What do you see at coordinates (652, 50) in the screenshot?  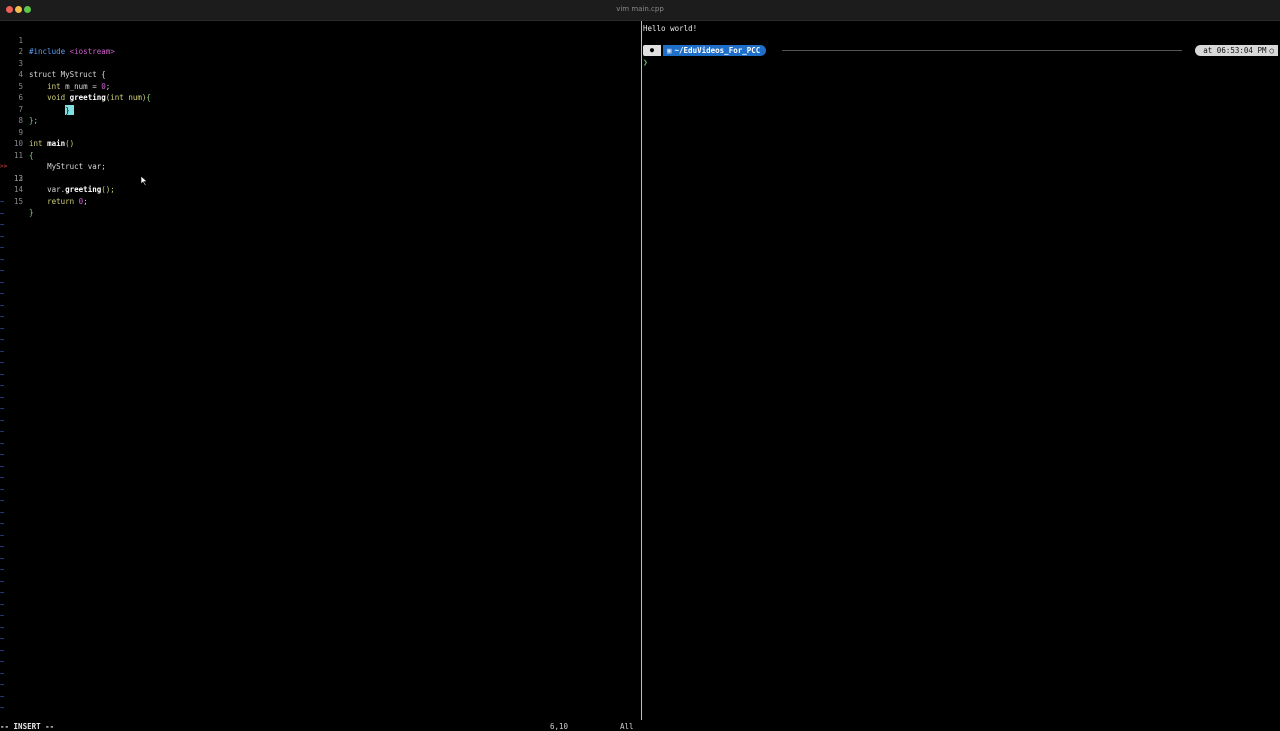 I see `apple-icon: ●` at bounding box center [652, 50].